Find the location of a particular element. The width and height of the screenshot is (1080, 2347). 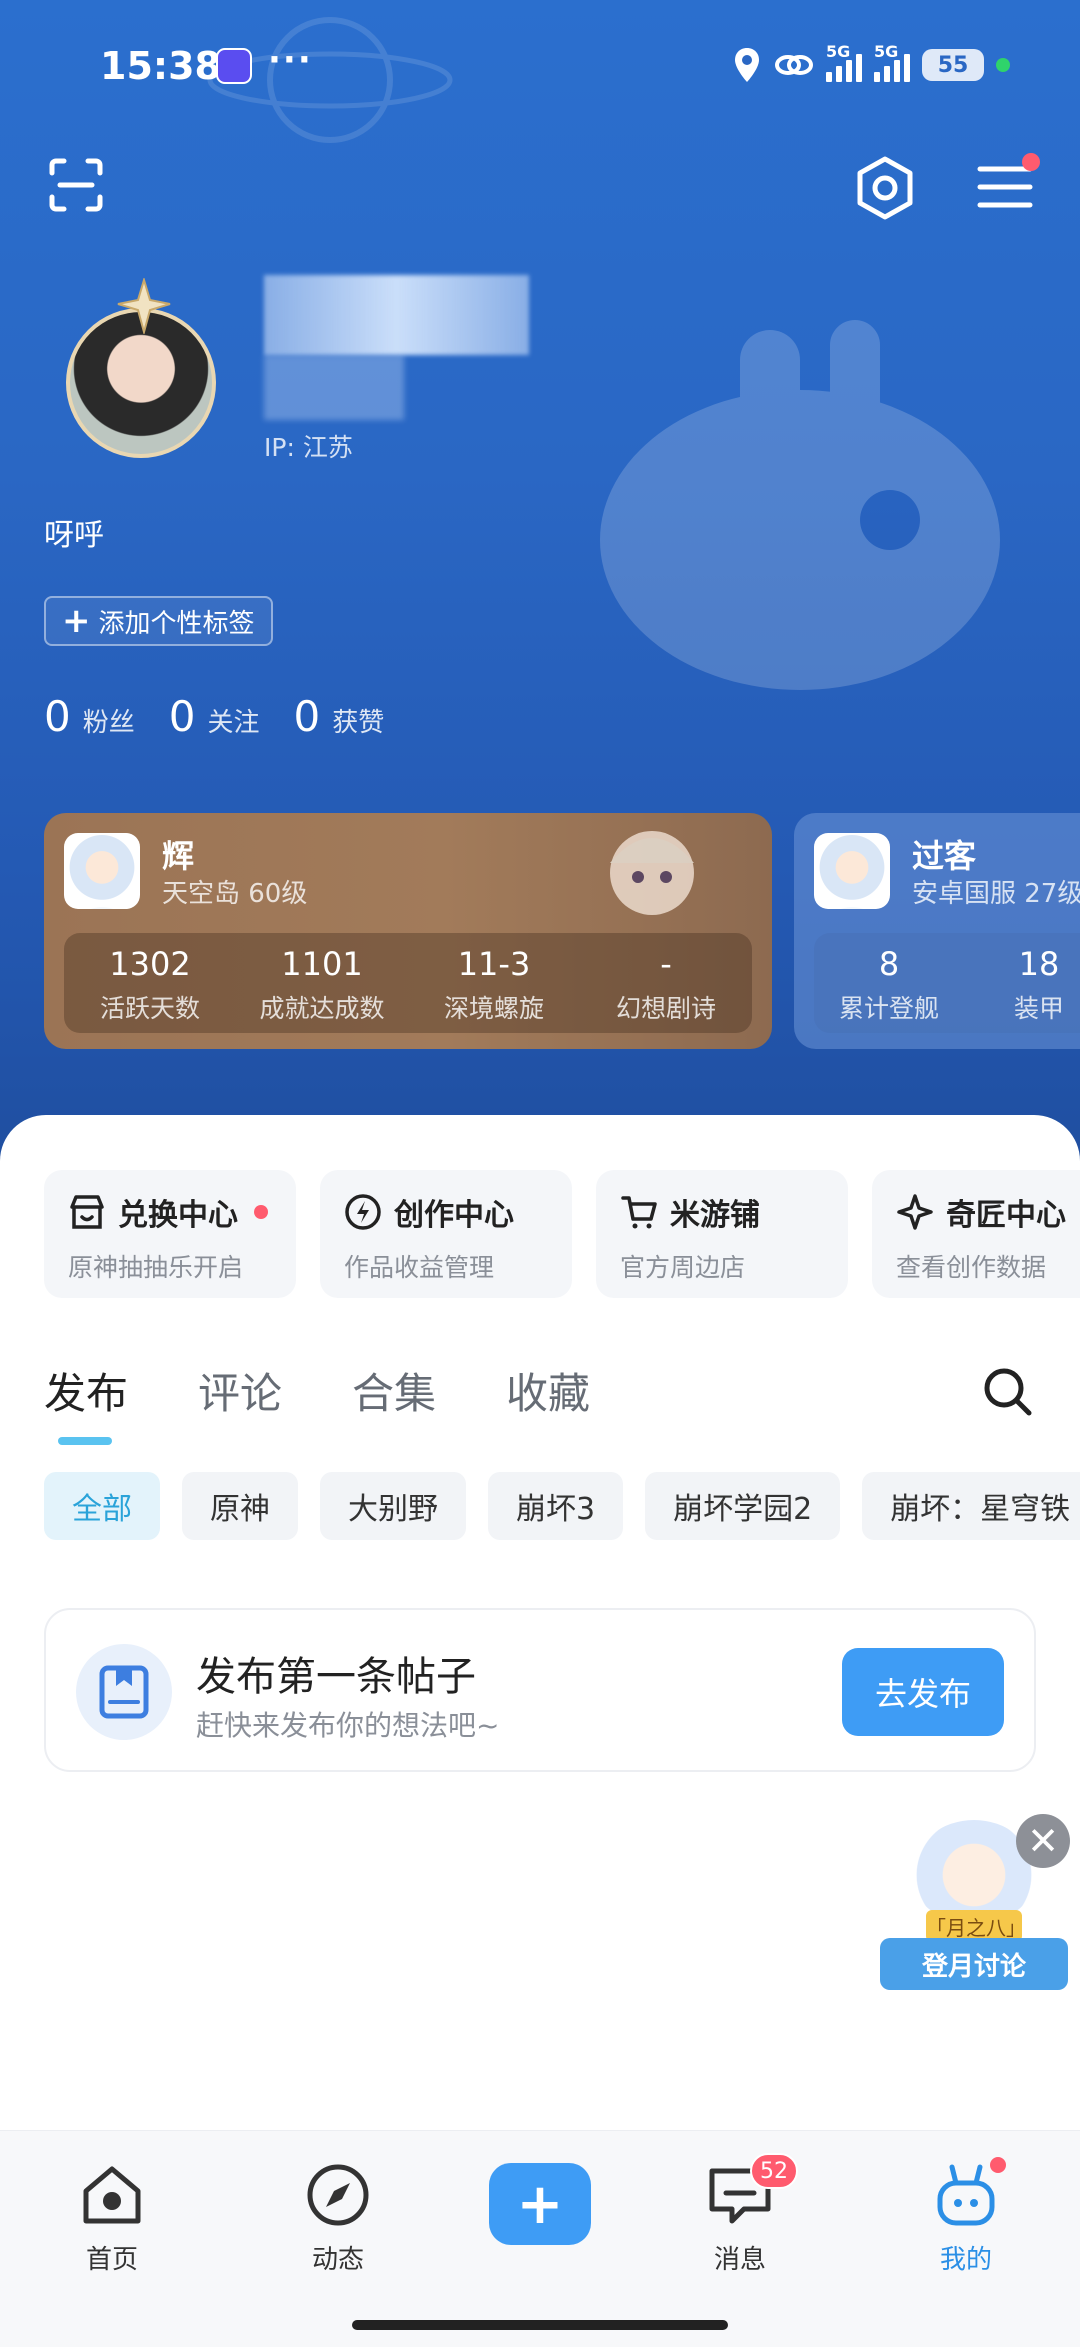

nav-home: 首页 is located at coordinates (112, 2217).